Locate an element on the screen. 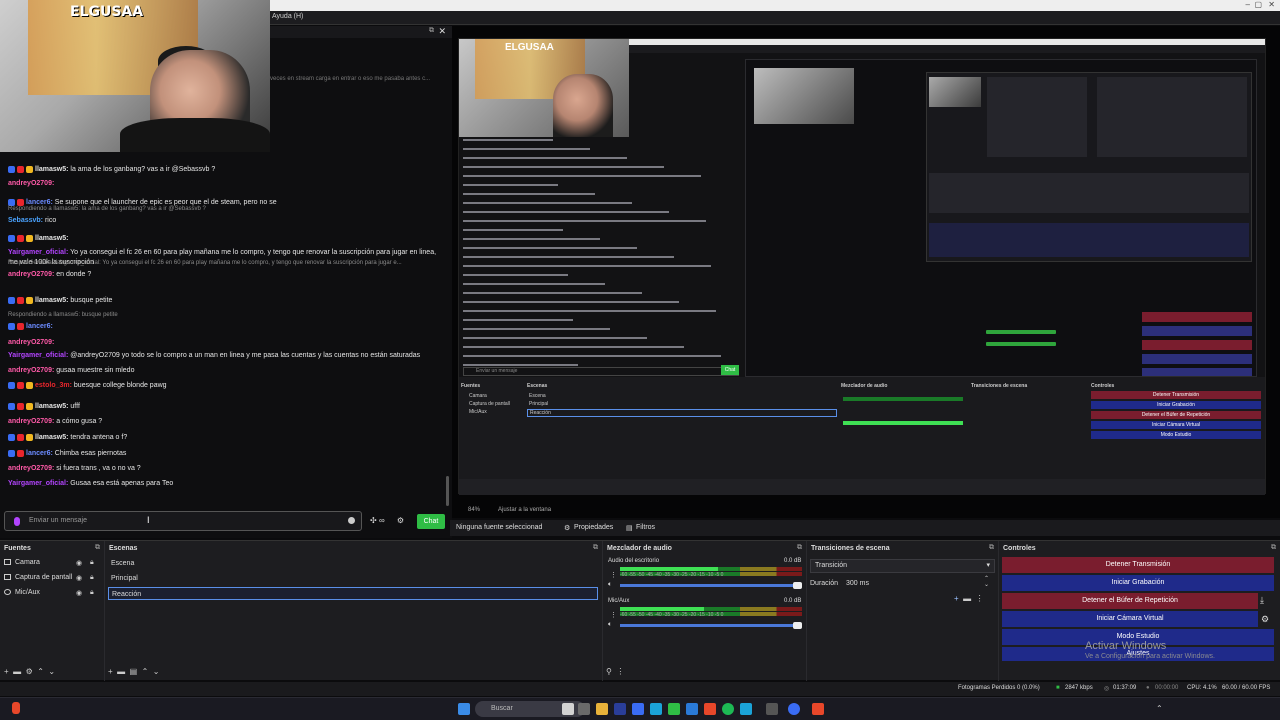  settings-icon: ⚙ is located at coordinates (400, 520).